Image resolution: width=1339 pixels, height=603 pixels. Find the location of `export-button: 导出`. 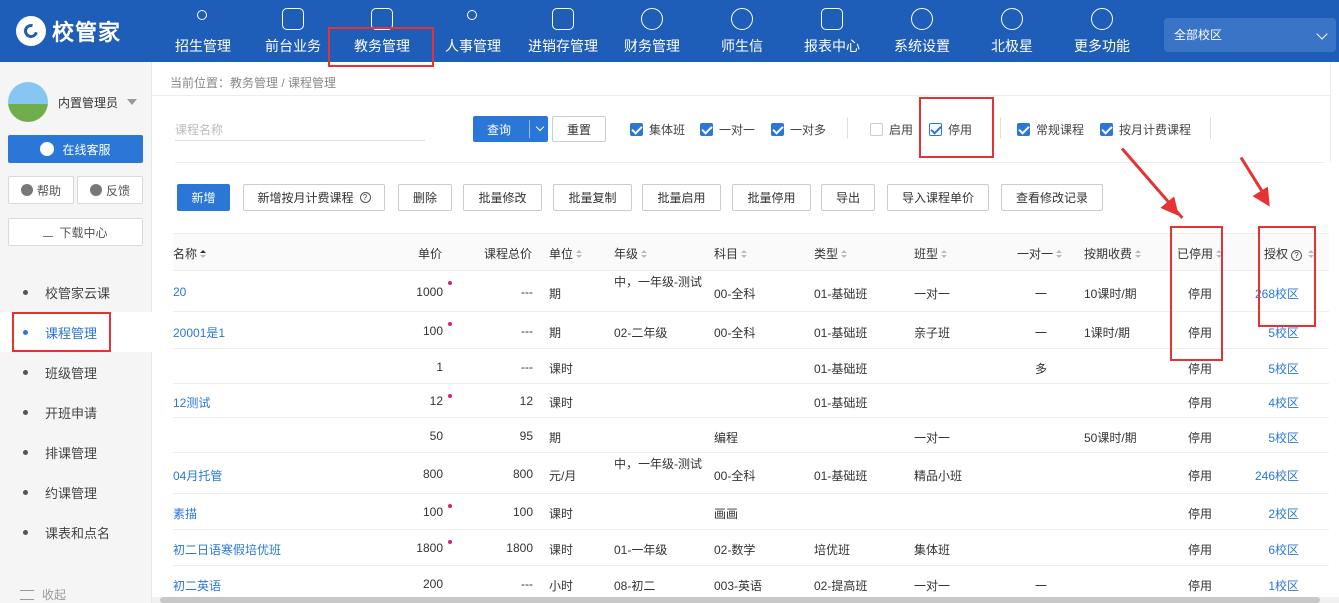

export-button: 导出 is located at coordinates (848, 197).